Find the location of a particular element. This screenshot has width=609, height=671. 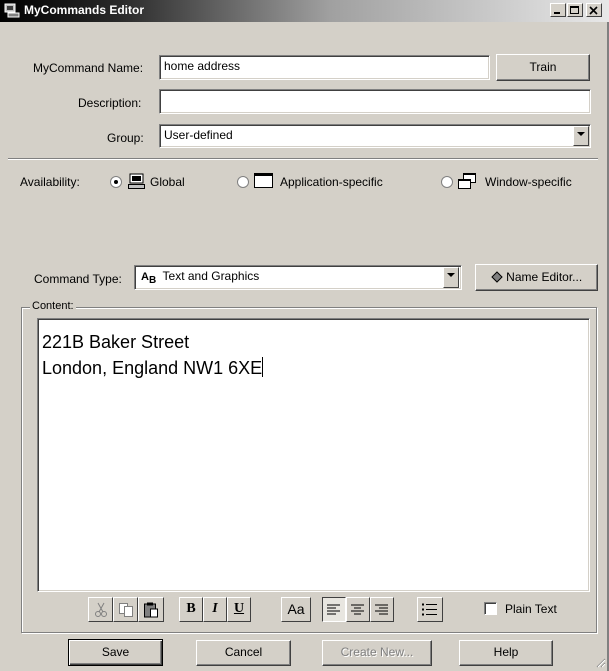

mycommand-name-input: home address is located at coordinates (324, 67).